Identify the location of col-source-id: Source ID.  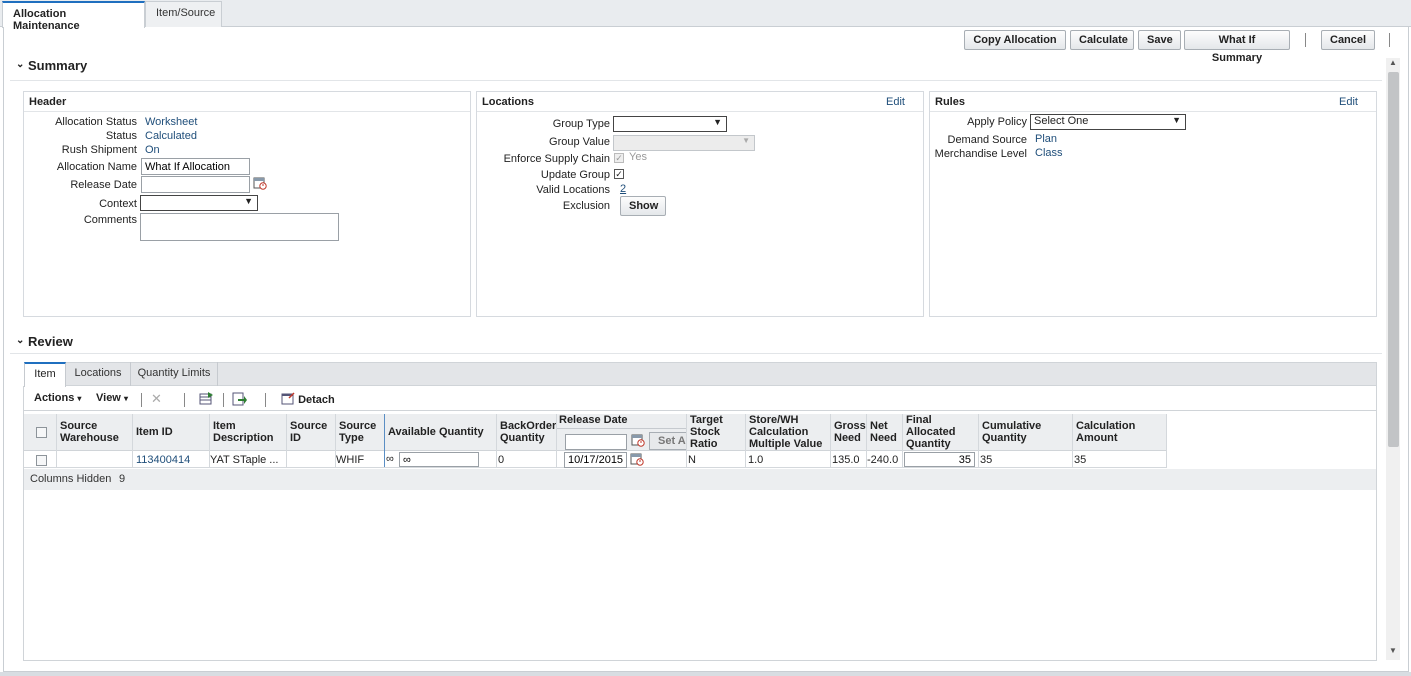
(308, 432).